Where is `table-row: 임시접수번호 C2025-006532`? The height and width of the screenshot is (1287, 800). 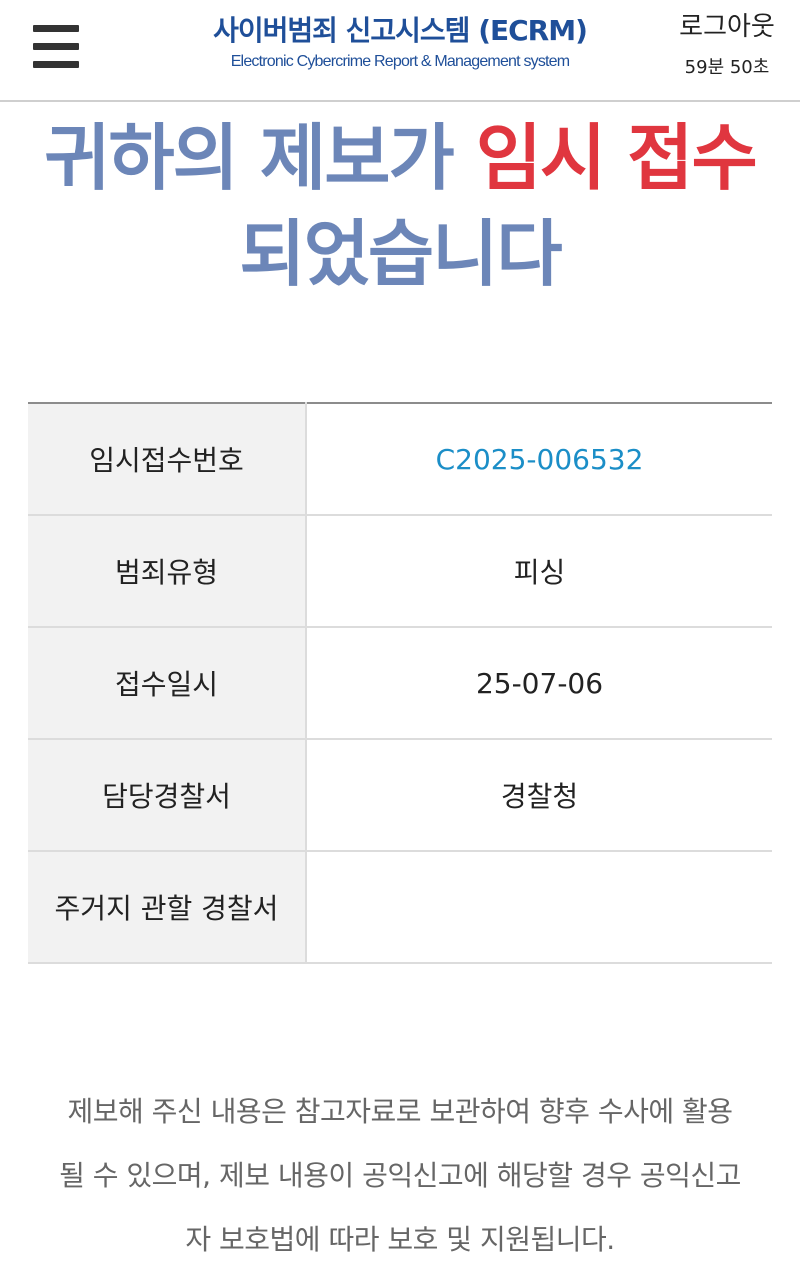 table-row: 임시접수번호 C2025-006532 is located at coordinates (400, 459).